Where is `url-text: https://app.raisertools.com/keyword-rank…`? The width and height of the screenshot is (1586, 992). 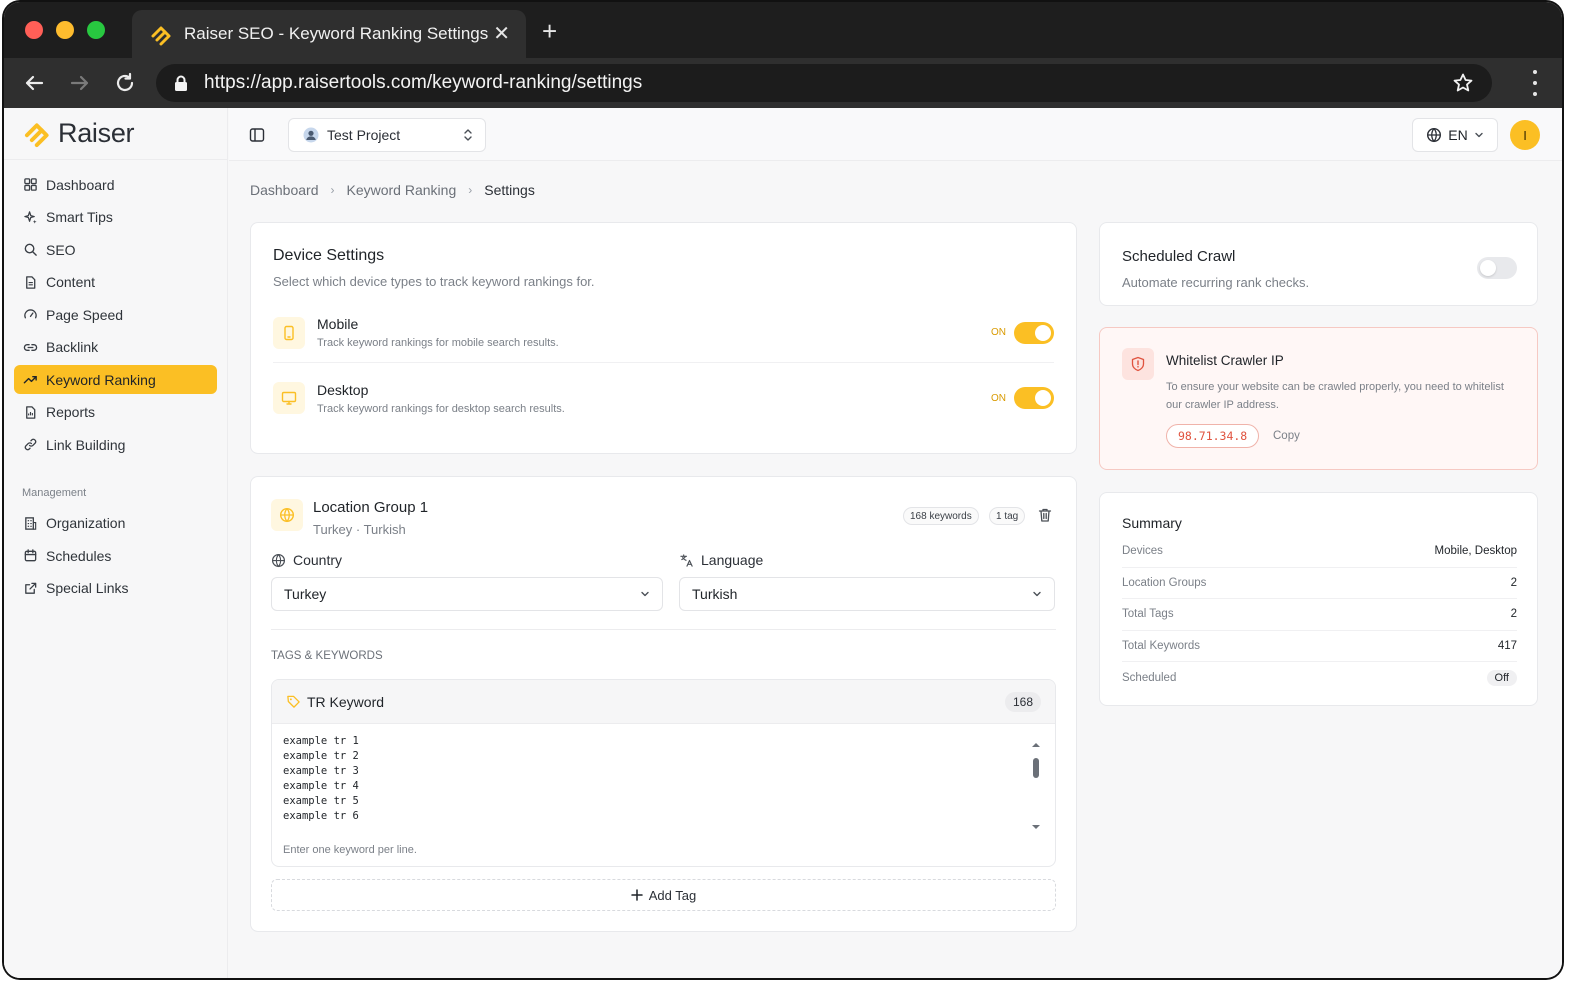 url-text: https://app.raisertools.com/keyword-rank… is located at coordinates (423, 82).